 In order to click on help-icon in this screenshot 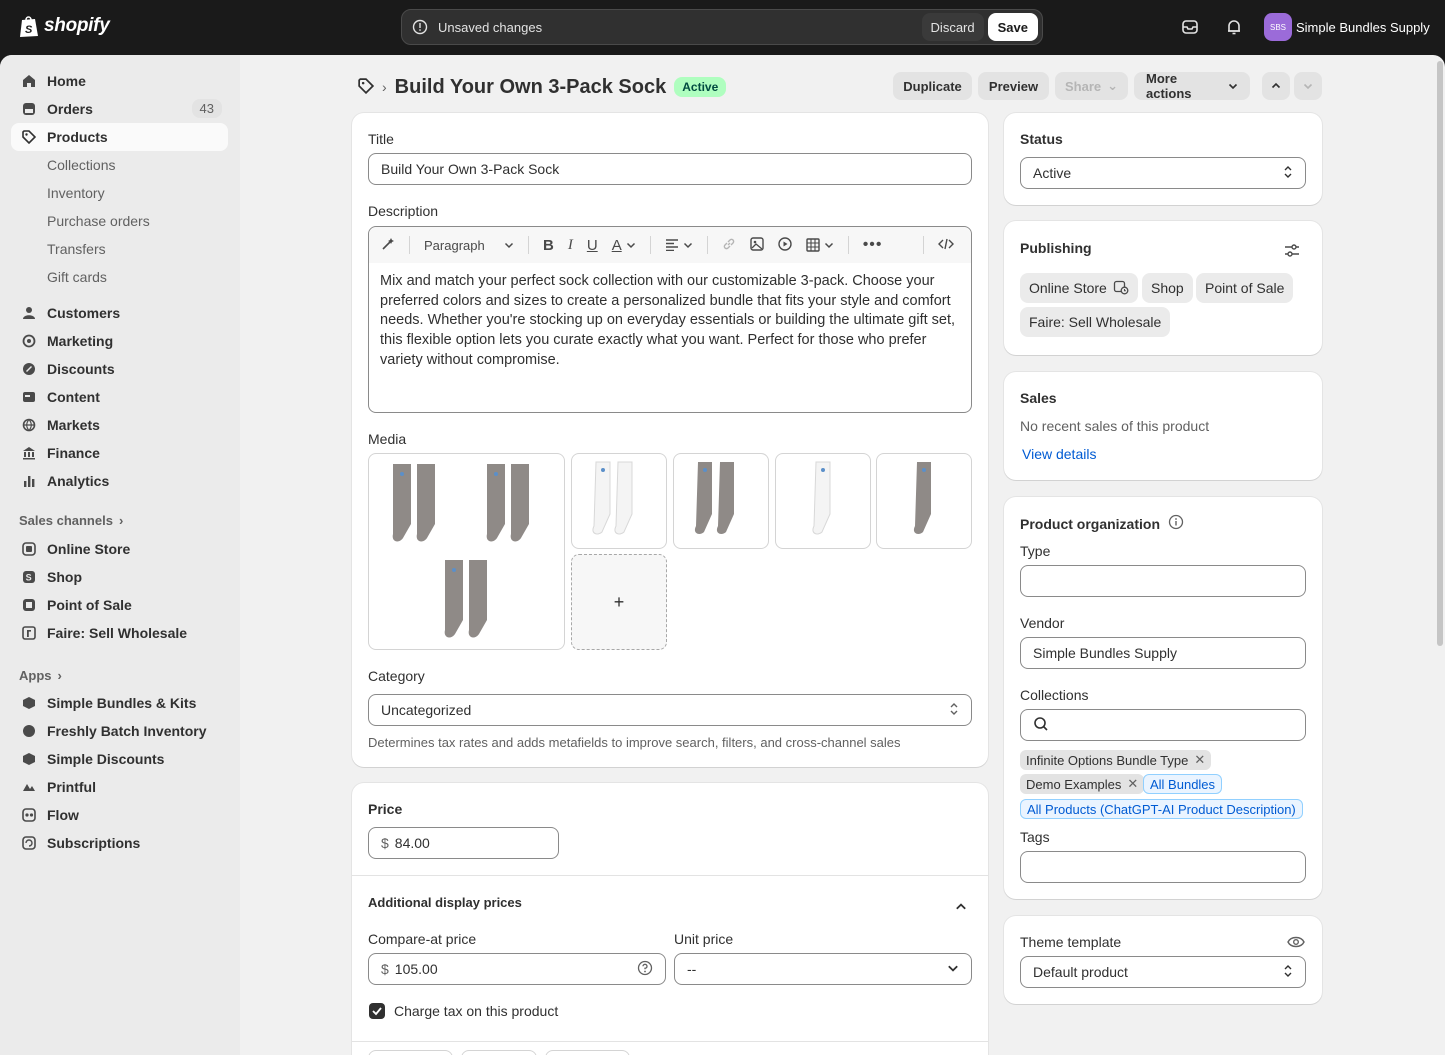, I will do `click(645, 969)`.